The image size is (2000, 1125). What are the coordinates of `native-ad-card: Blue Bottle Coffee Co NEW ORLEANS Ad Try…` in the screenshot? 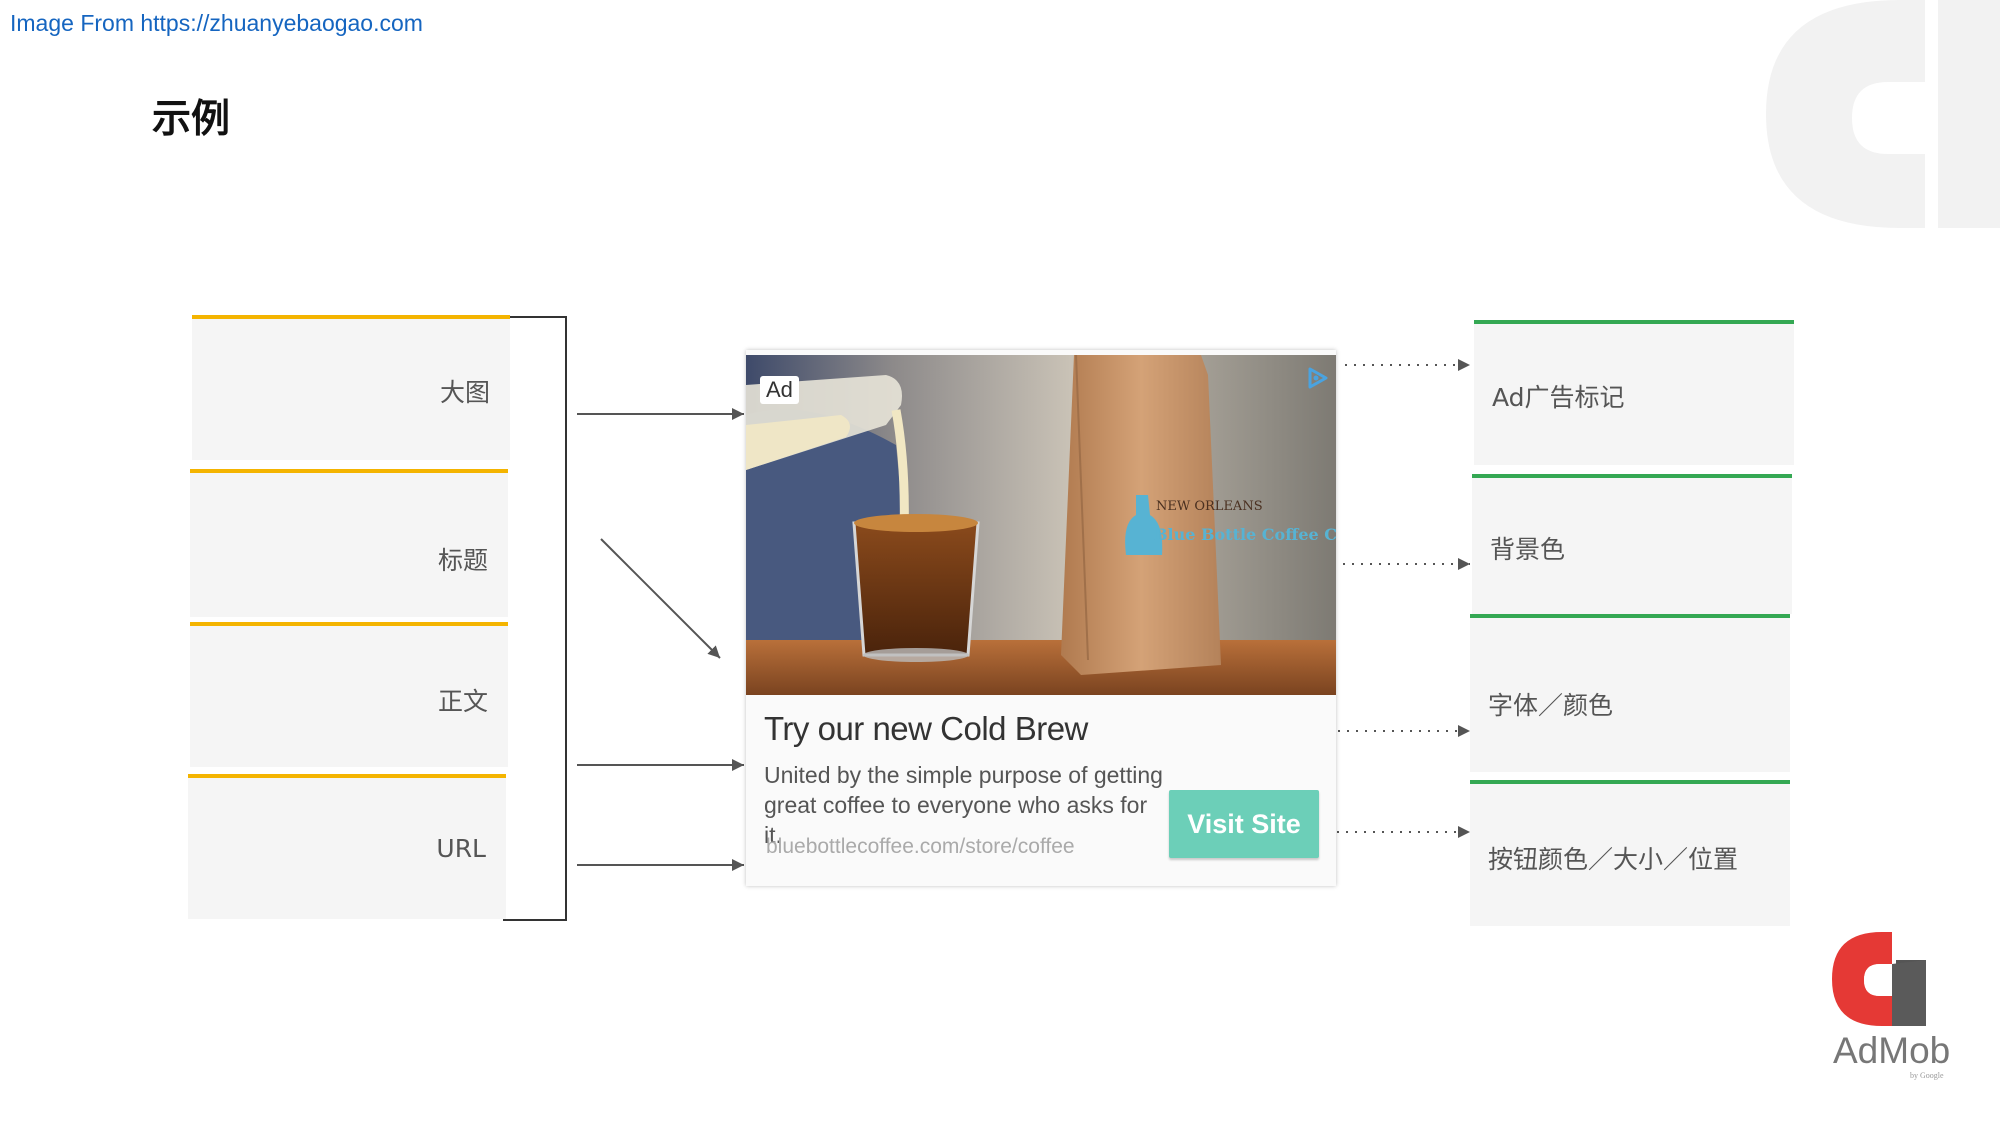 It's located at (1041, 618).